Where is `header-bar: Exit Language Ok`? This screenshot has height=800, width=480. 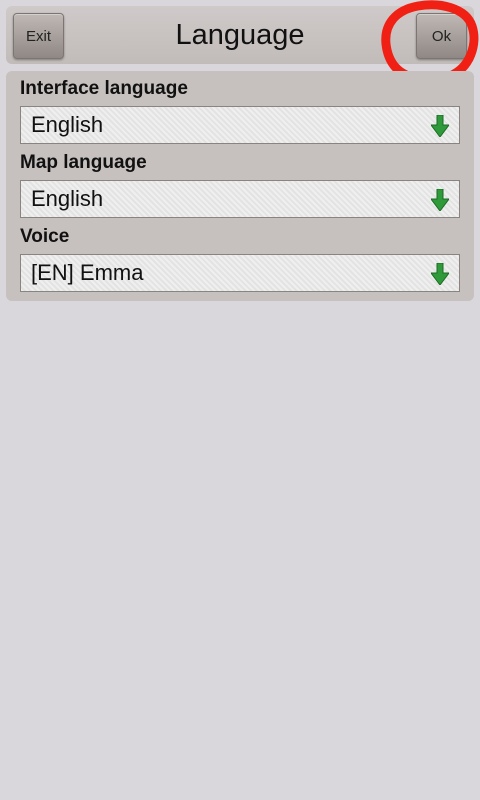
header-bar: Exit Language Ok is located at coordinates (240, 35).